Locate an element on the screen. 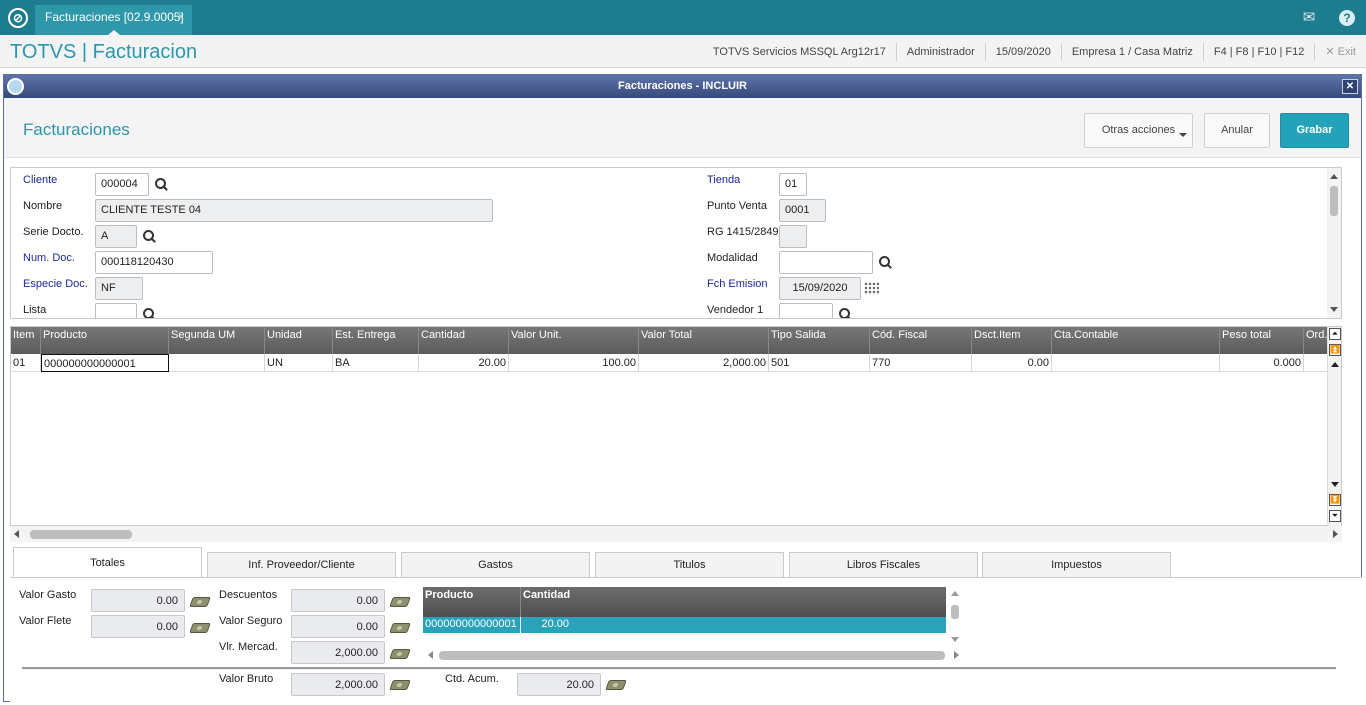 This screenshot has width=1366, height=705. punto-venta-field: 0001 is located at coordinates (802, 210).